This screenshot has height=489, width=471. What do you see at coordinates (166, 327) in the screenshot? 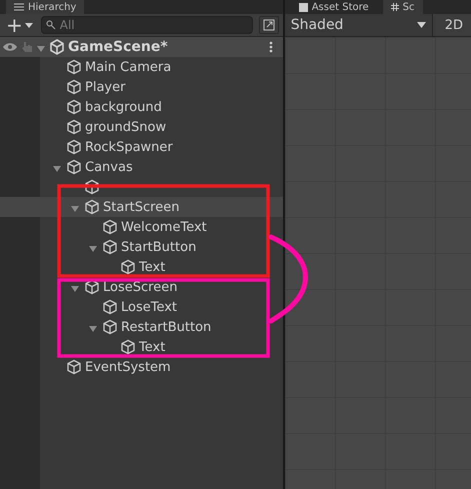
I see `object-name: RestartButton` at bounding box center [166, 327].